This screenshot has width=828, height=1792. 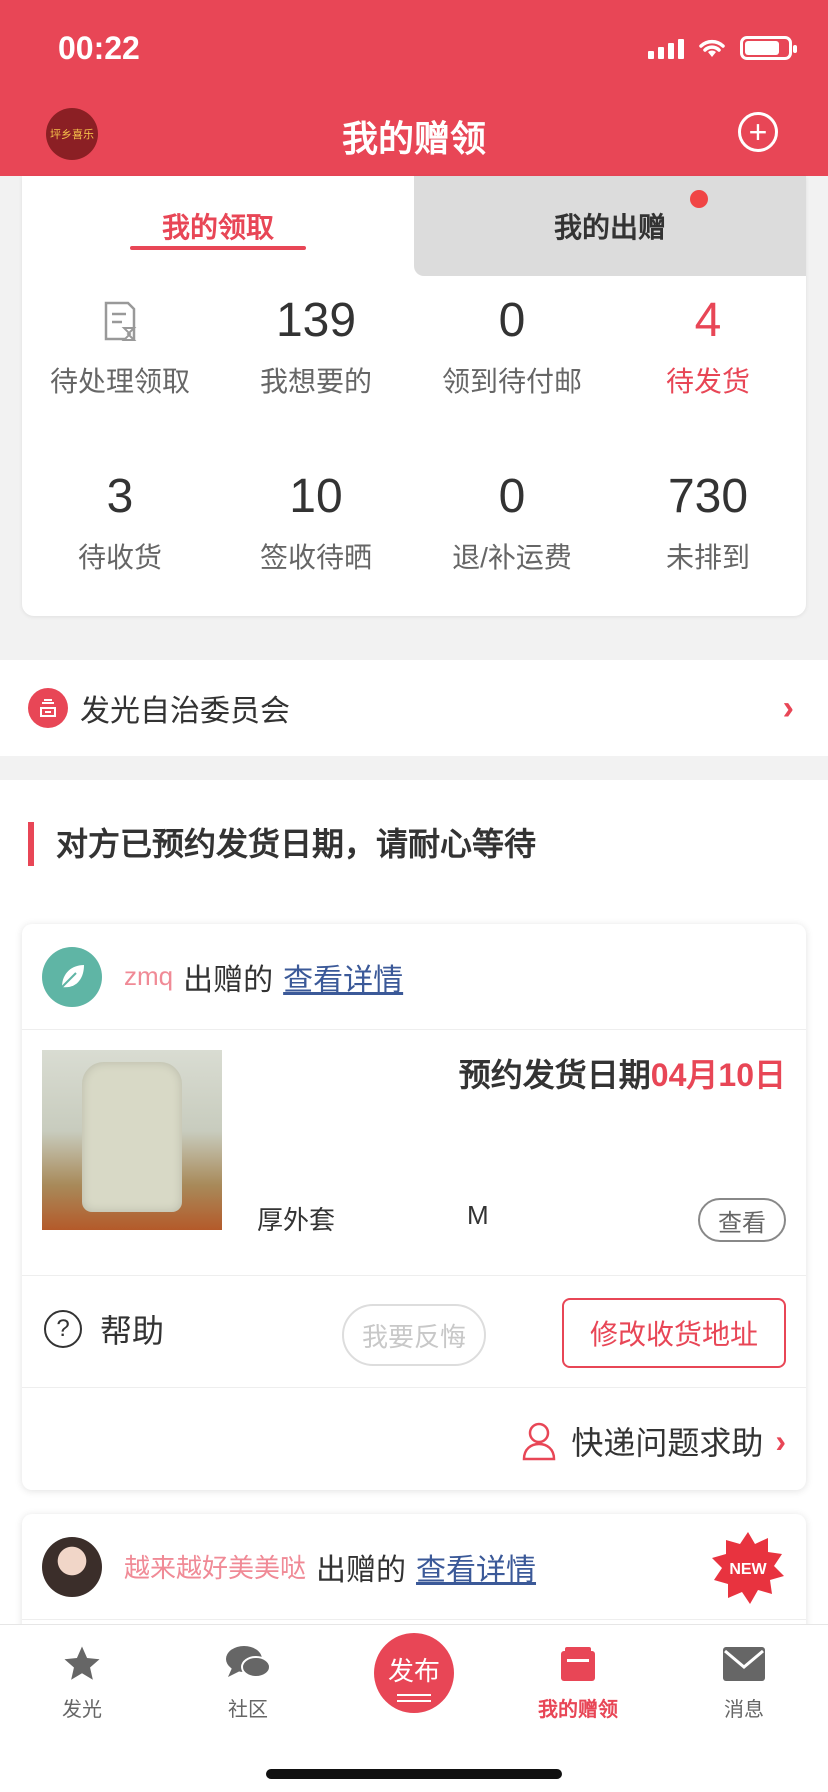 What do you see at coordinates (316, 537) in the screenshot?
I see `stat-signed-to-share: 10 签收待晒` at bounding box center [316, 537].